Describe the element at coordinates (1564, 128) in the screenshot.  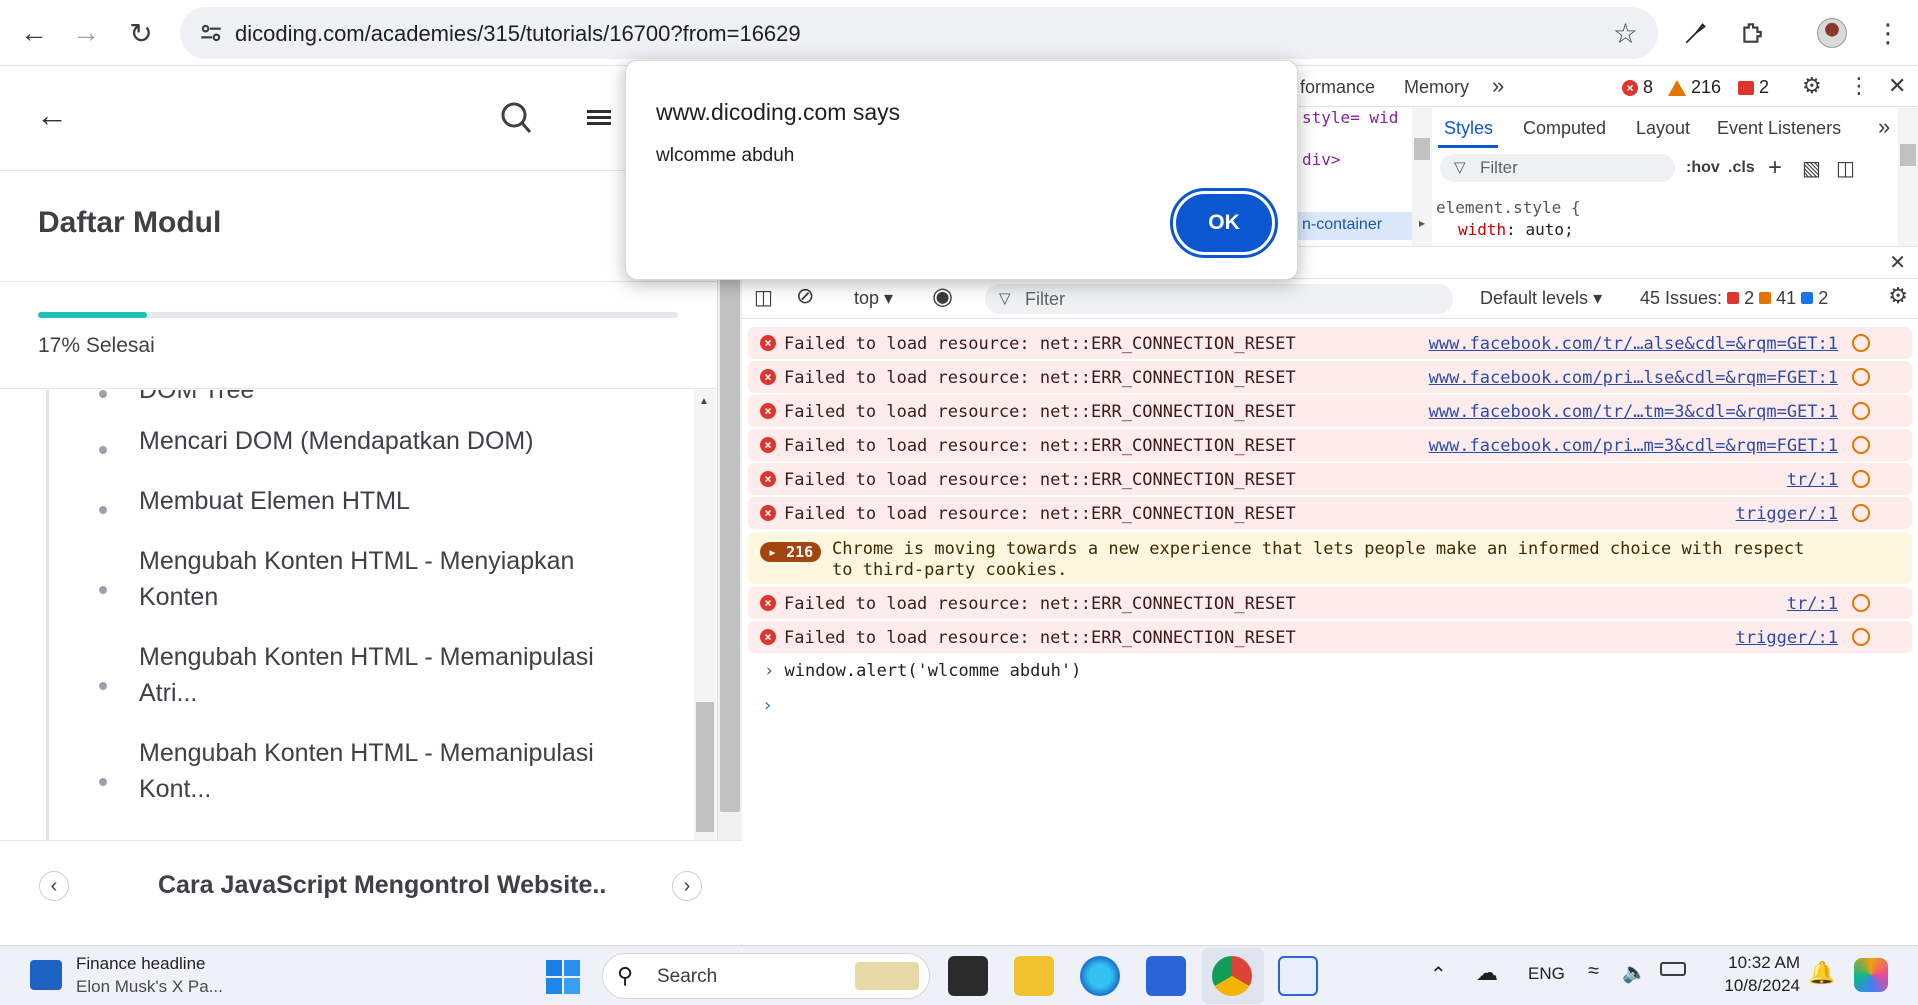
I see `tab-computed: Computed` at that location.